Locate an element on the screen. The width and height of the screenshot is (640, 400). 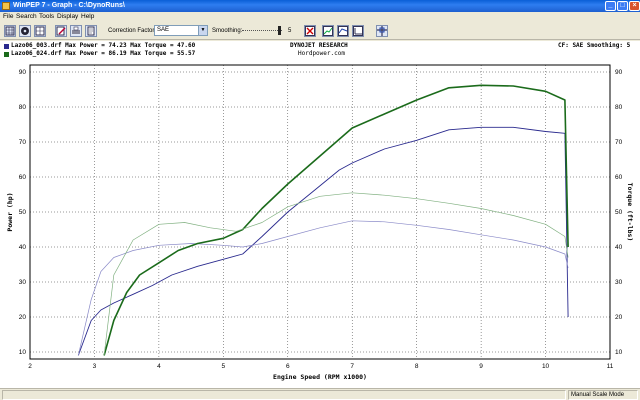
y-tick-label: 70 is located at coordinates (23, 142).